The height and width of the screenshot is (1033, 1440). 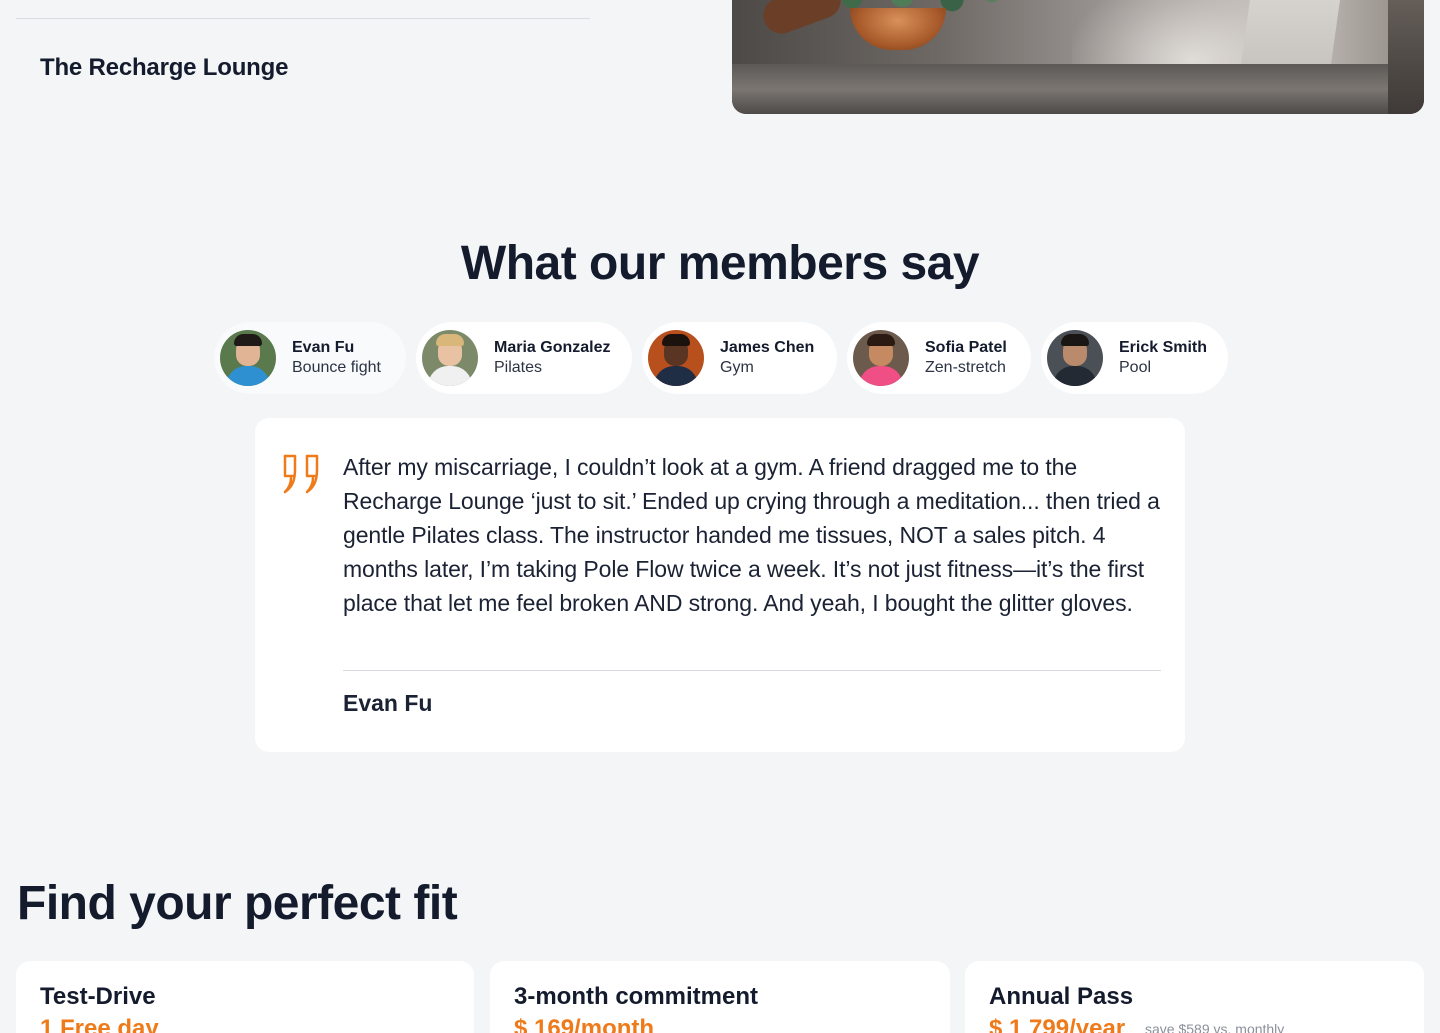 I want to click on plan-price: $ 169/month, so click(x=584, y=1024).